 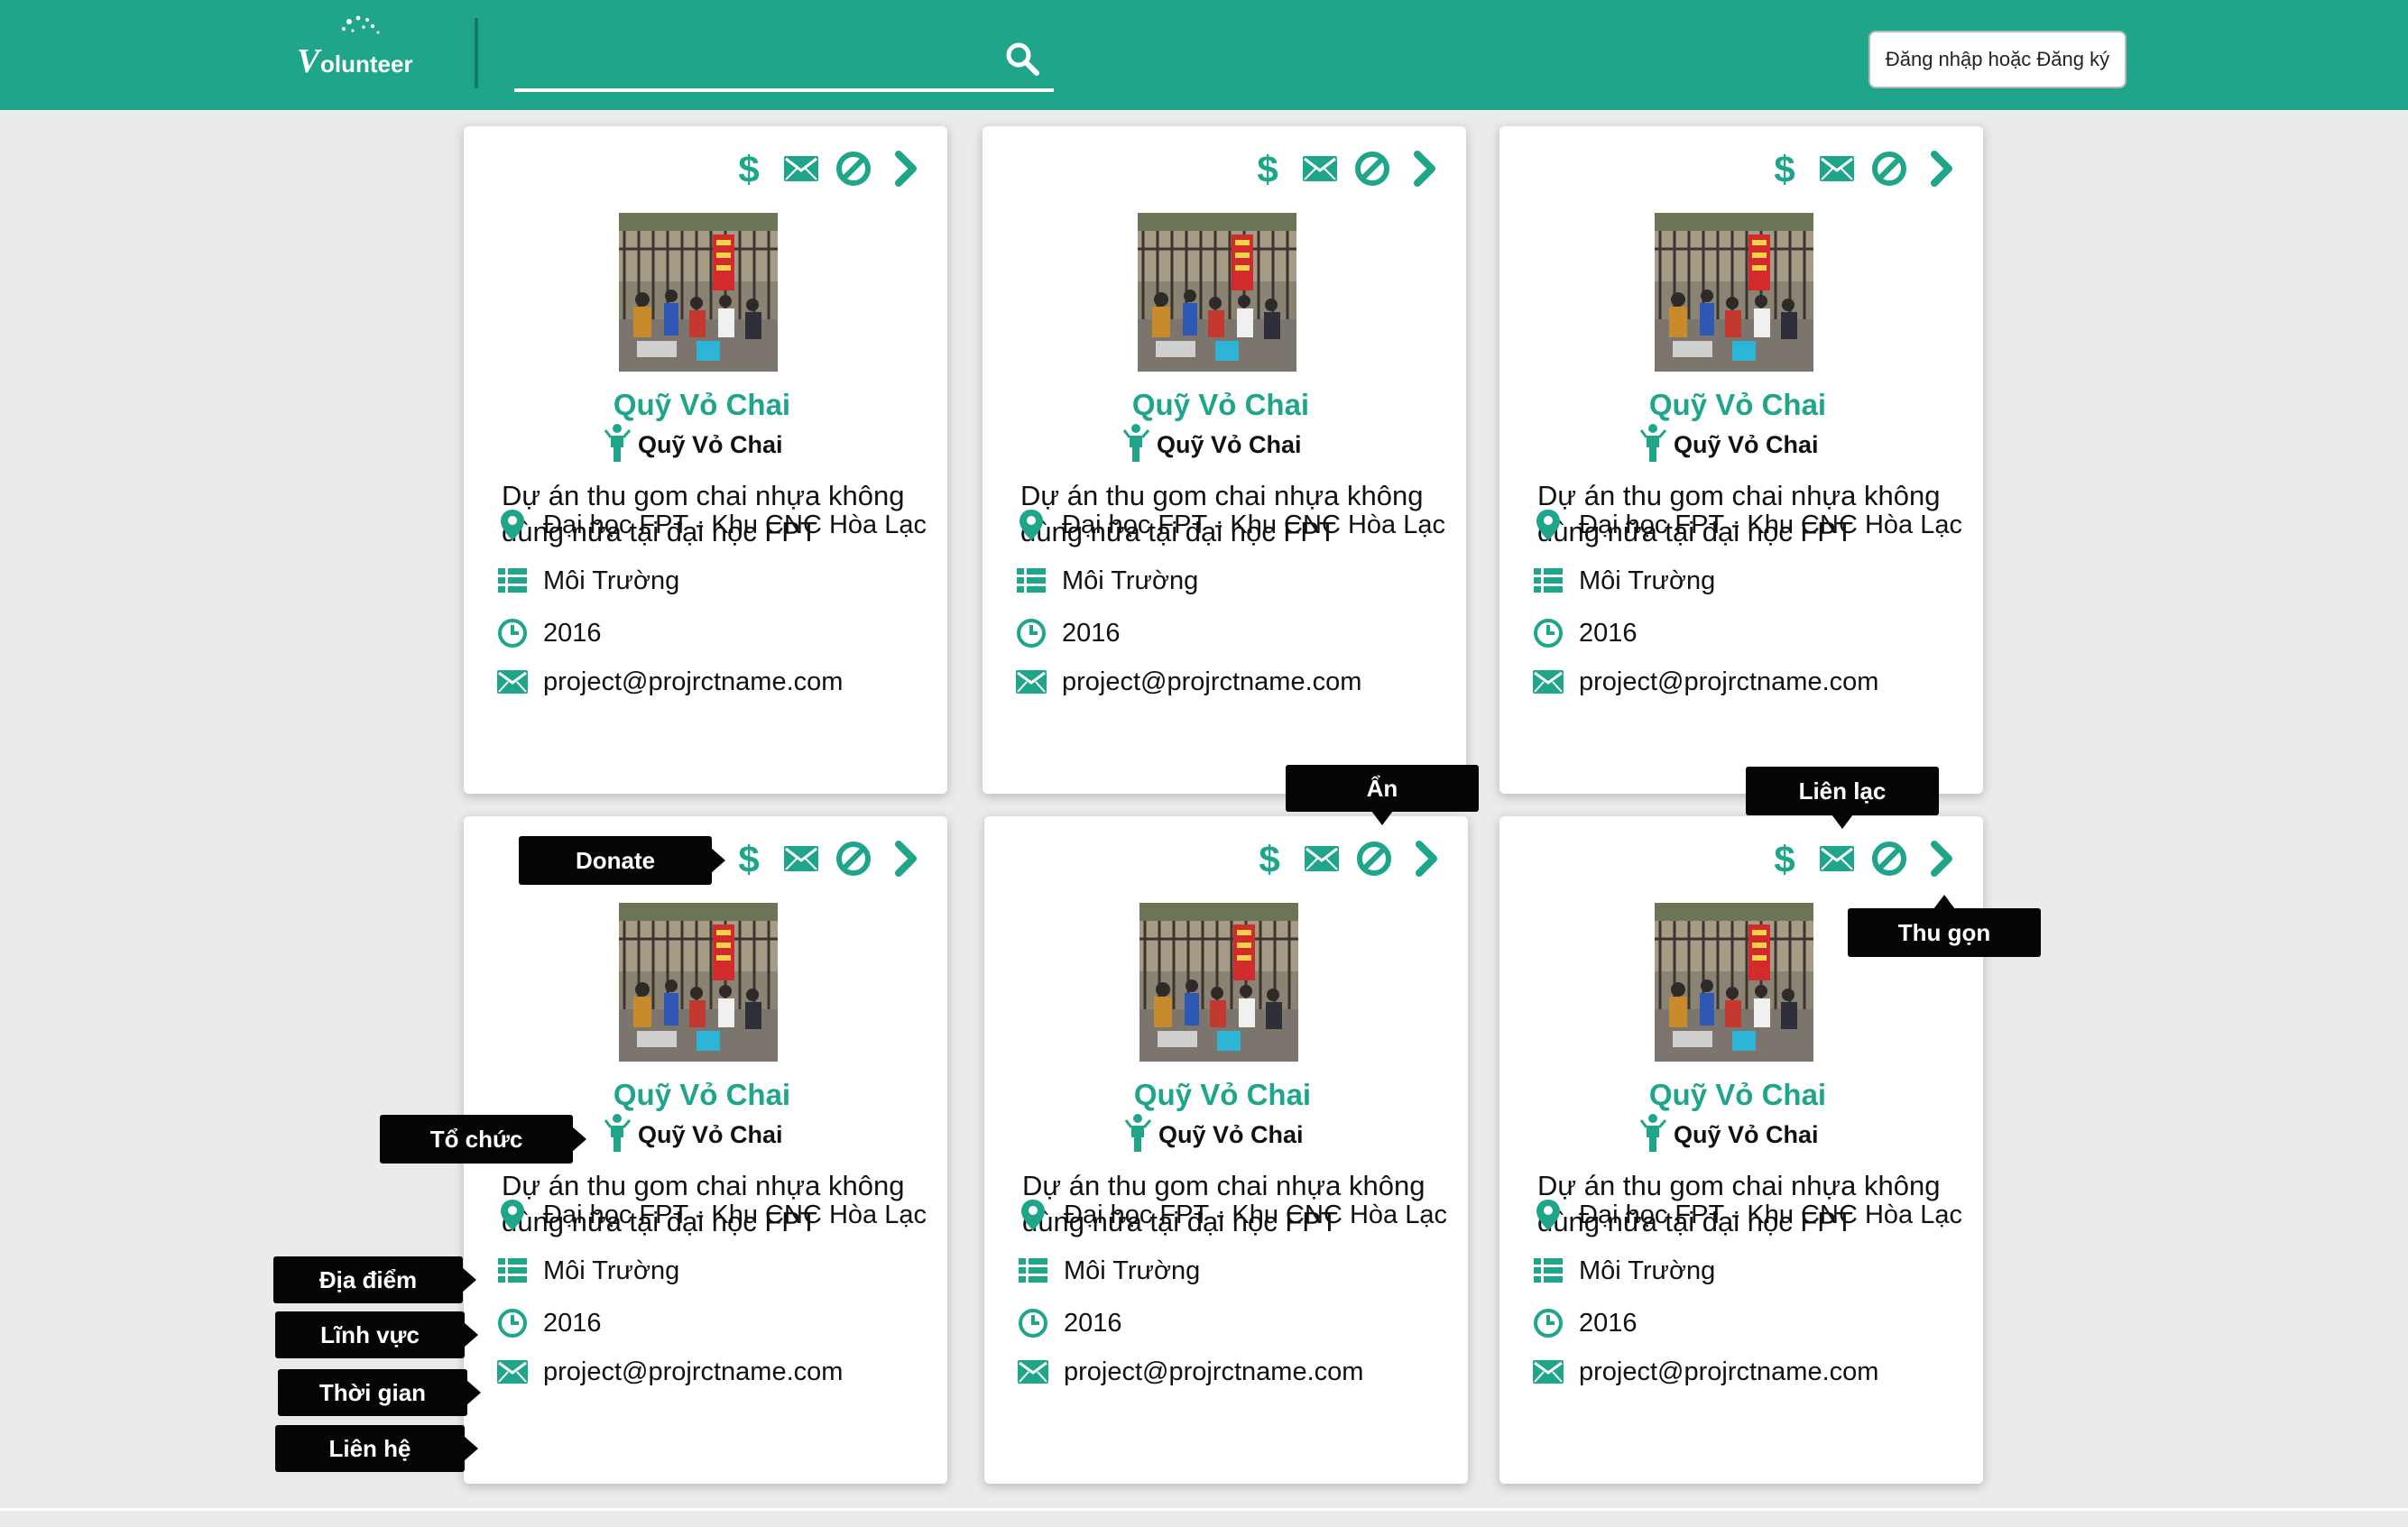 I want to click on login-register-button: Đăng nhập hoặc Đăng ký, so click(x=1997, y=59).